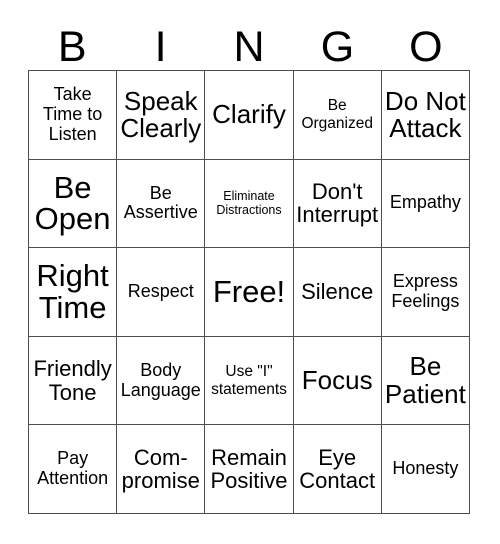 The width and height of the screenshot is (500, 544). I want to click on bingo-cell: Friendly Tone, so click(73, 381).